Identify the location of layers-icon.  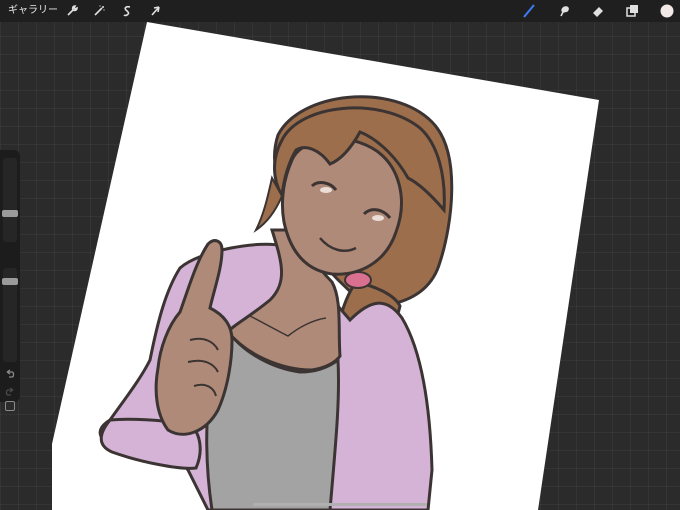
(632, 11).